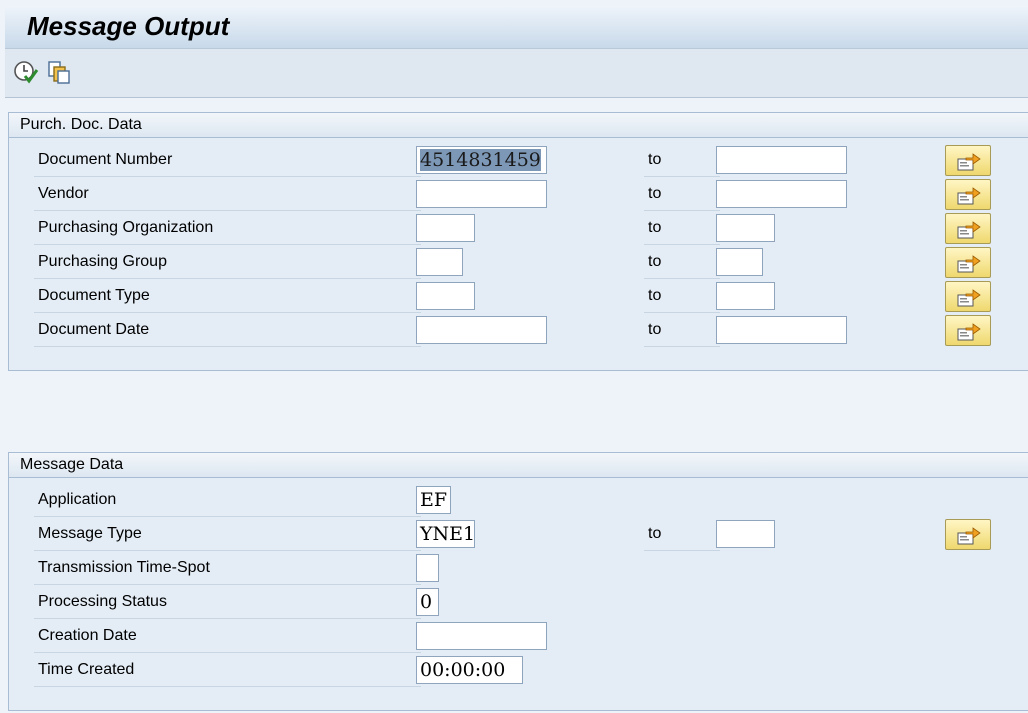 This screenshot has width=1028, height=713. Describe the element at coordinates (227, 228) in the screenshot. I see `purchasing-organization-label: Purchasing Organization` at that location.